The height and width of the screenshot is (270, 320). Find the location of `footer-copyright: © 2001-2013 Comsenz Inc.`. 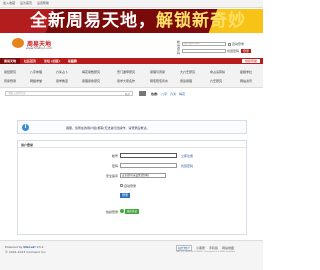

footer-copyright: © 2001-2013 Comsenz Inc. is located at coordinates (26, 252).